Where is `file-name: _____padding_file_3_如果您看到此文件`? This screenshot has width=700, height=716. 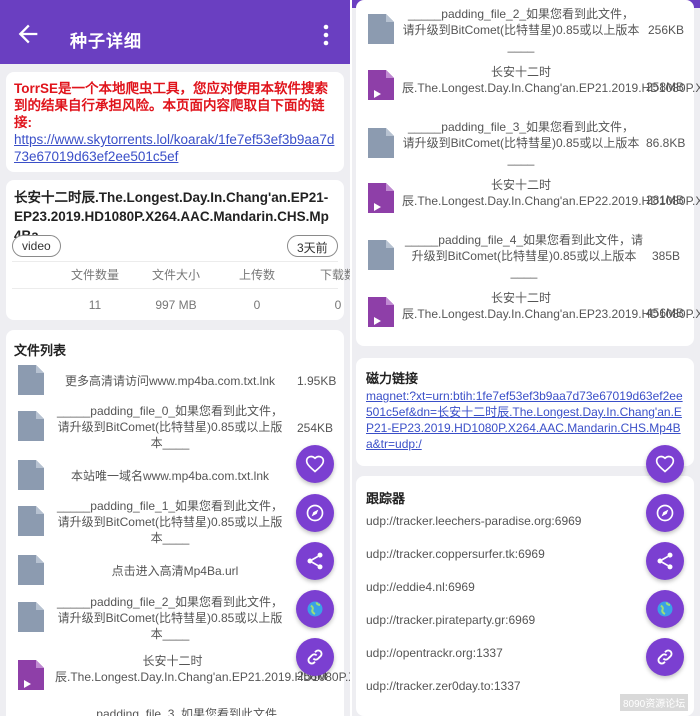
file-name: _____padding_file_3_如果您看到此文件 is located at coordinates (170, 711).